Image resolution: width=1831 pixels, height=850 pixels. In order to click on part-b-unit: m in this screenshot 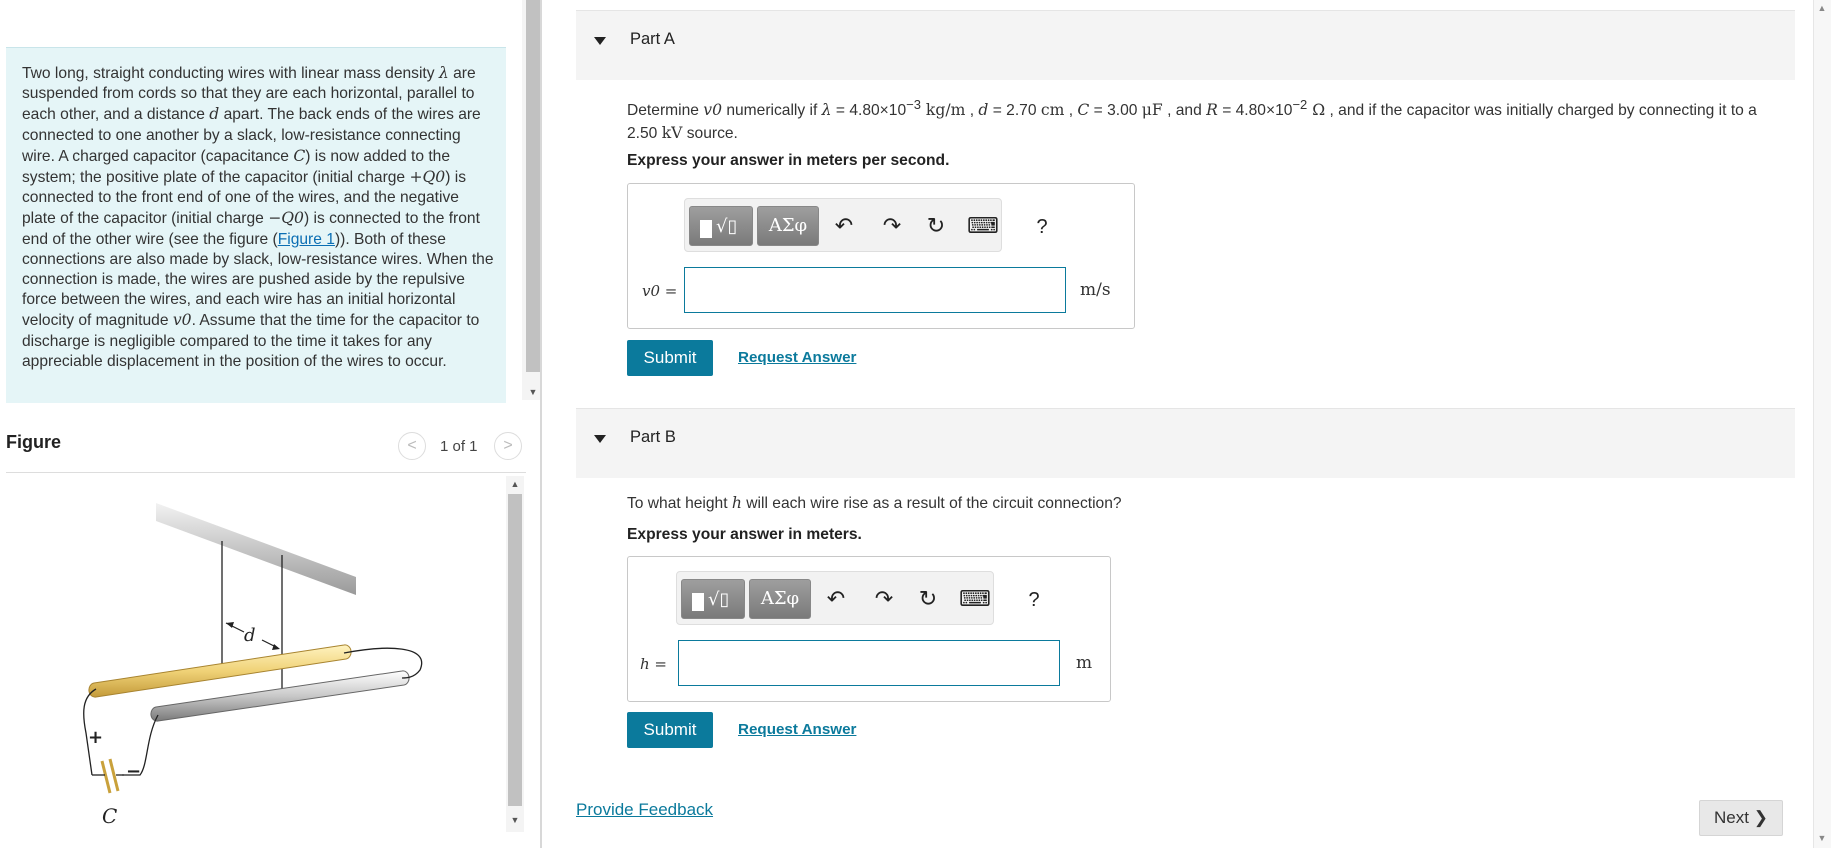, I will do `click(1084, 663)`.